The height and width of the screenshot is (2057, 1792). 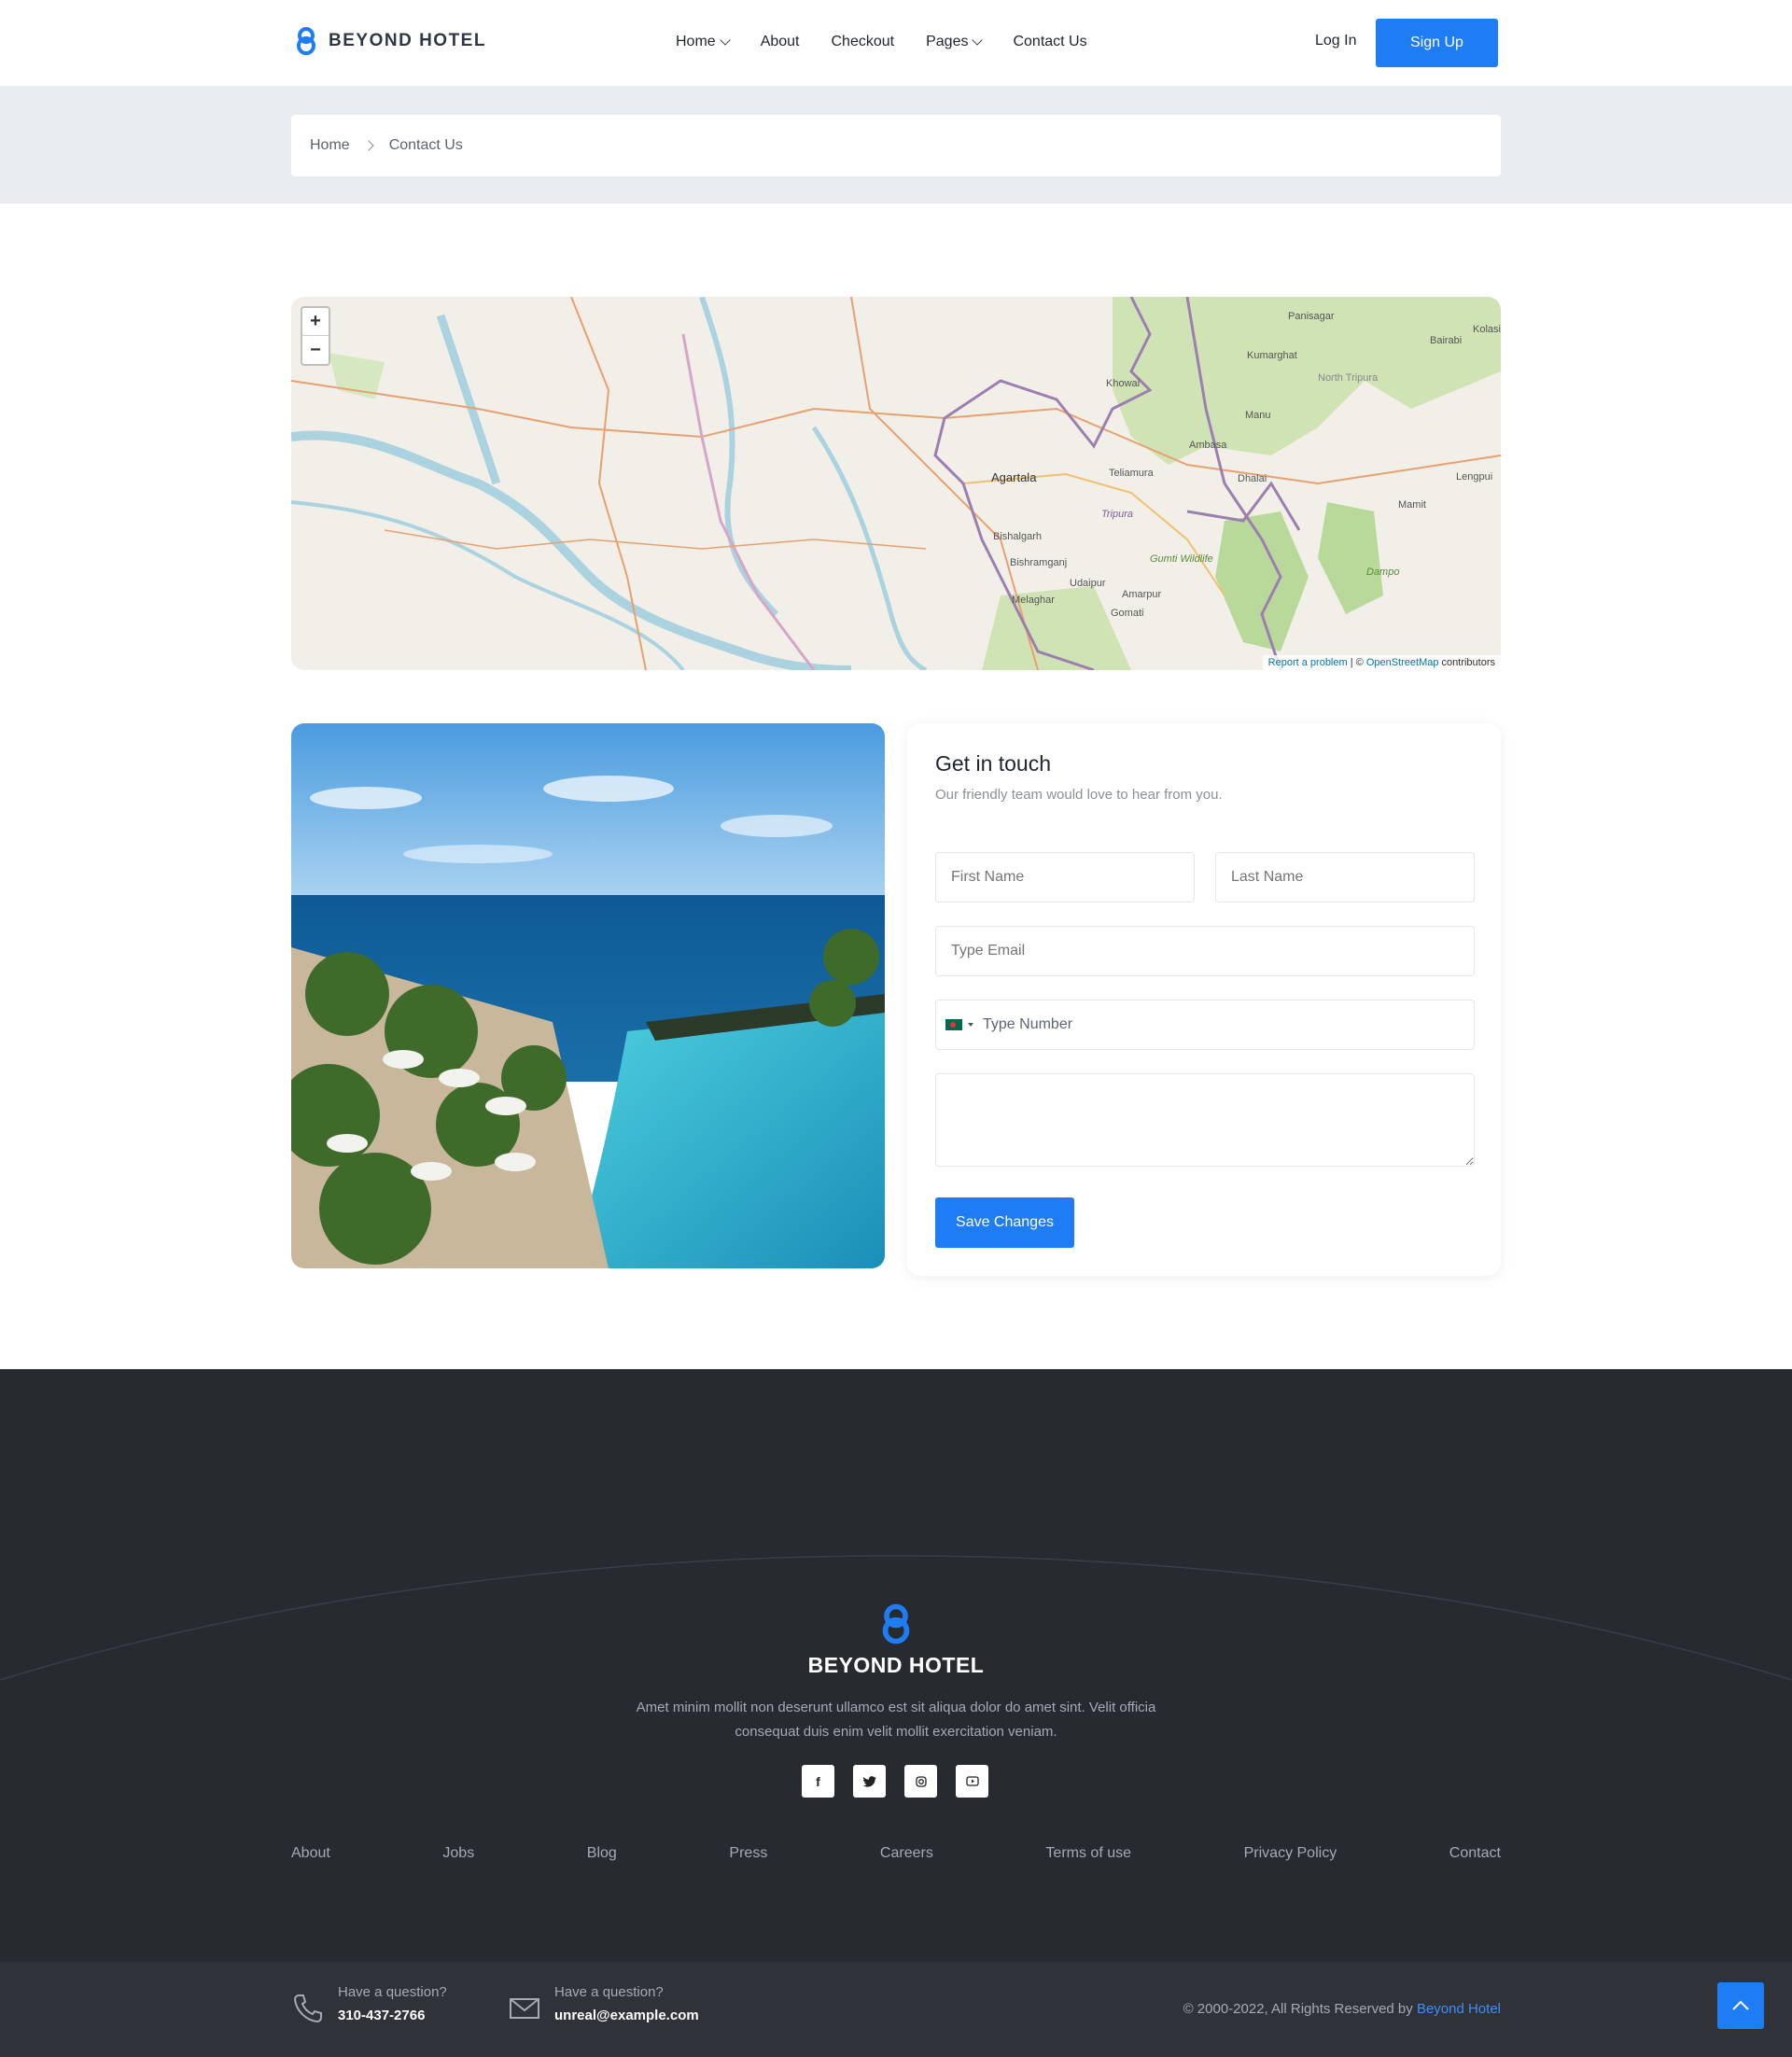 What do you see at coordinates (1117, 514) in the screenshot?
I see `svg-text: Tripura` at bounding box center [1117, 514].